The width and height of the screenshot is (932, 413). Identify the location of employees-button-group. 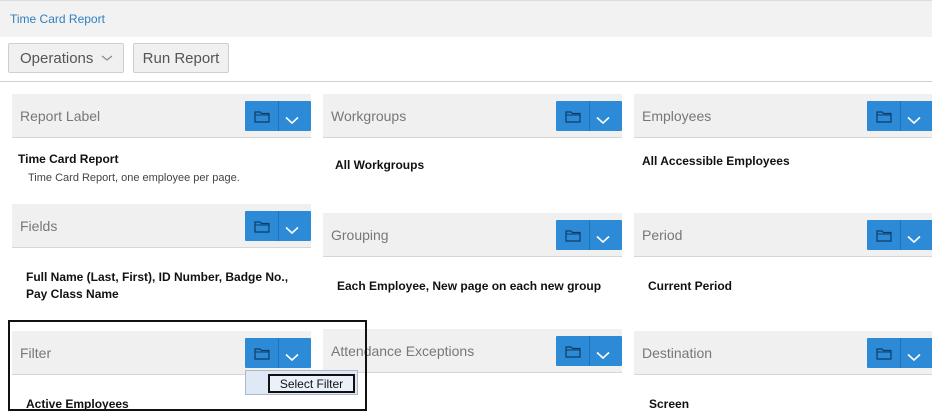
(899, 116).